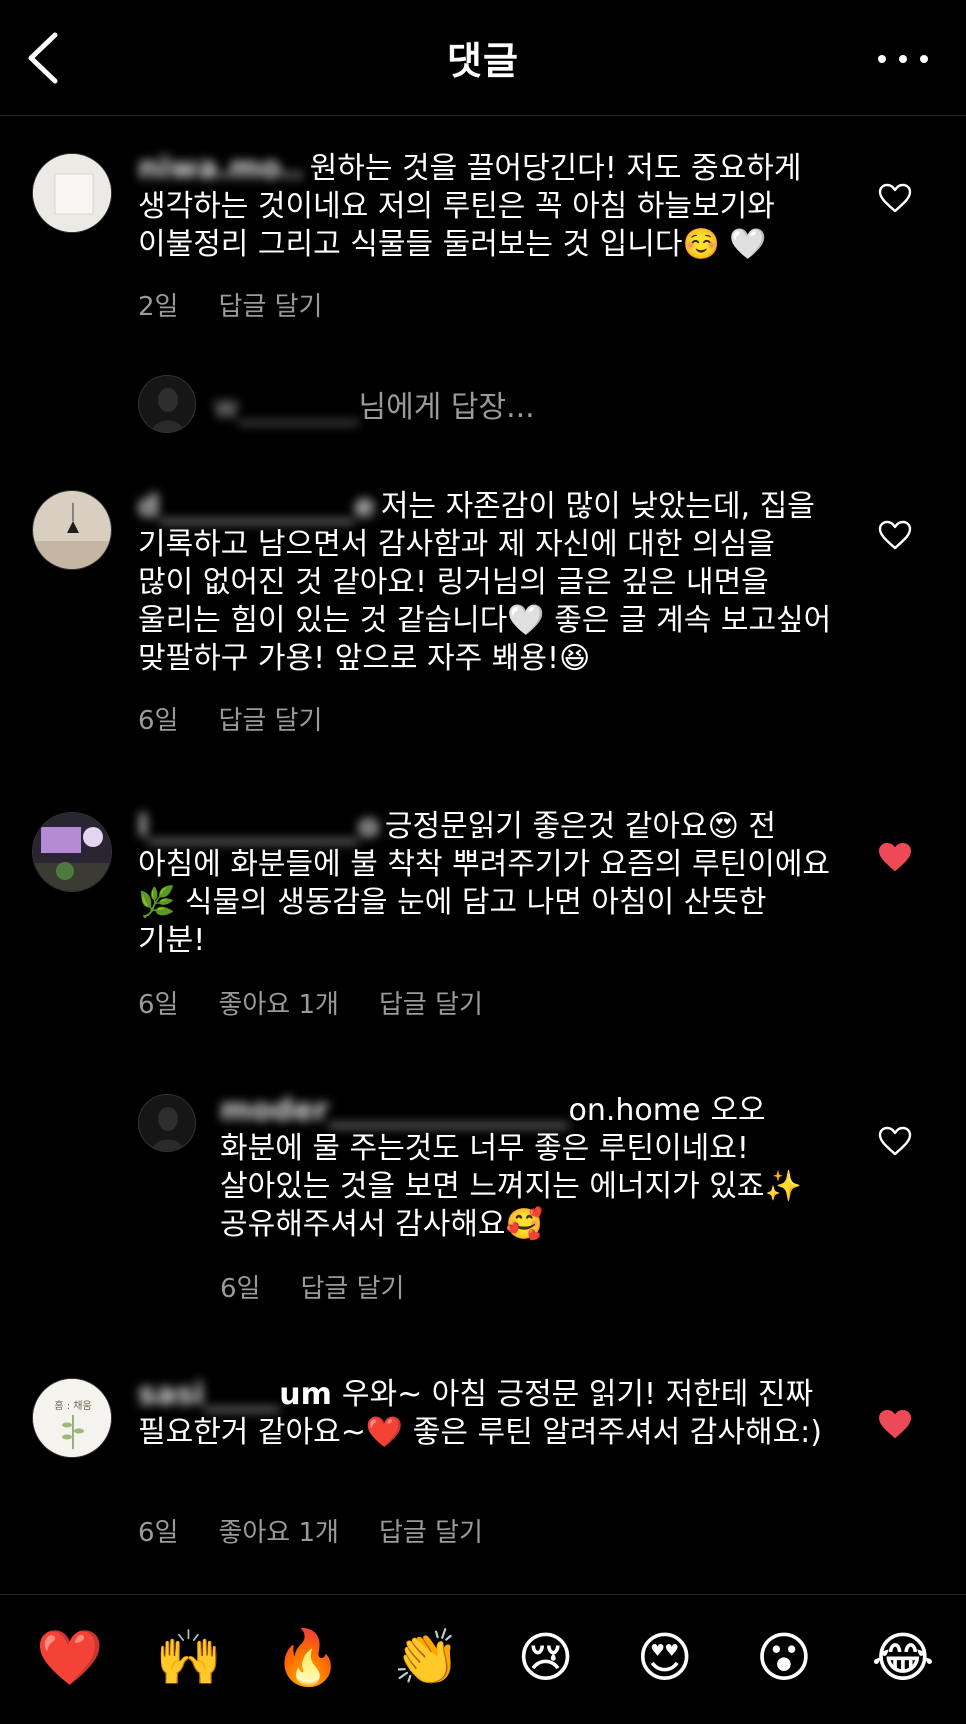 Image resolution: width=966 pixels, height=1724 pixels. I want to click on comment-username-blurred: moder________________, so click(394, 1110).